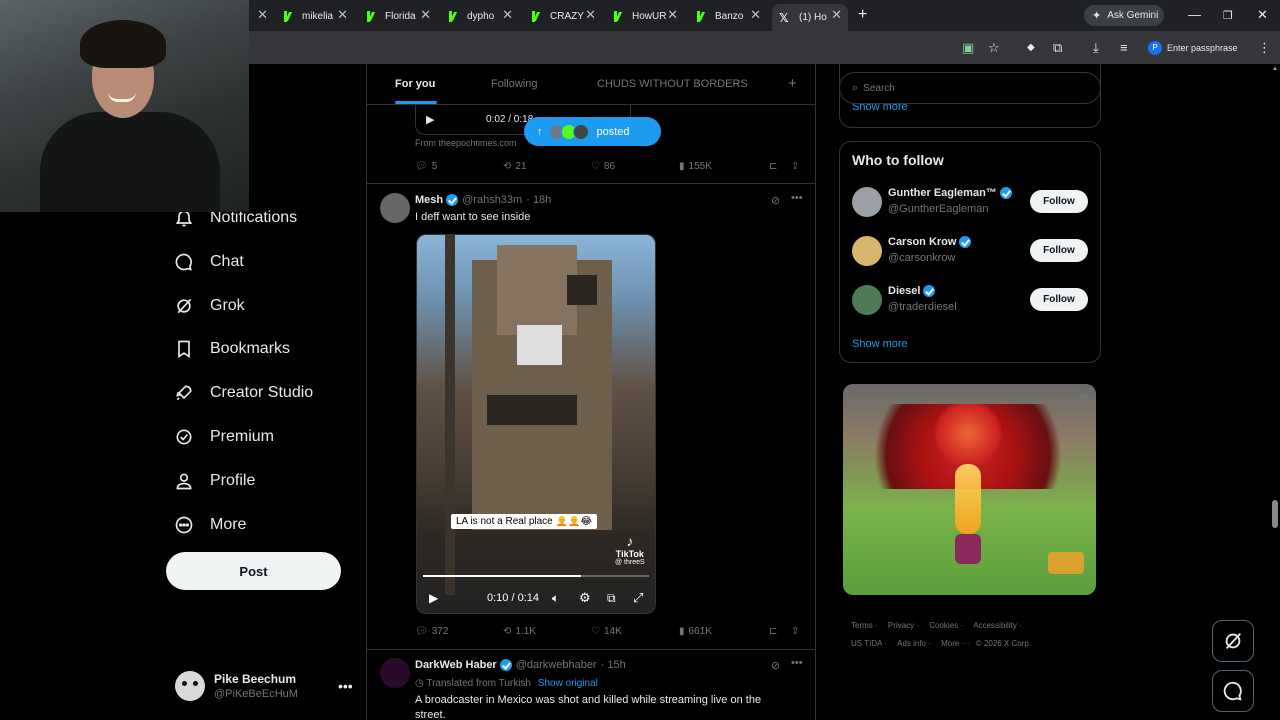  Describe the element at coordinates (209, 306) in the screenshot. I see `nav-item-grok: Grok` at that location.